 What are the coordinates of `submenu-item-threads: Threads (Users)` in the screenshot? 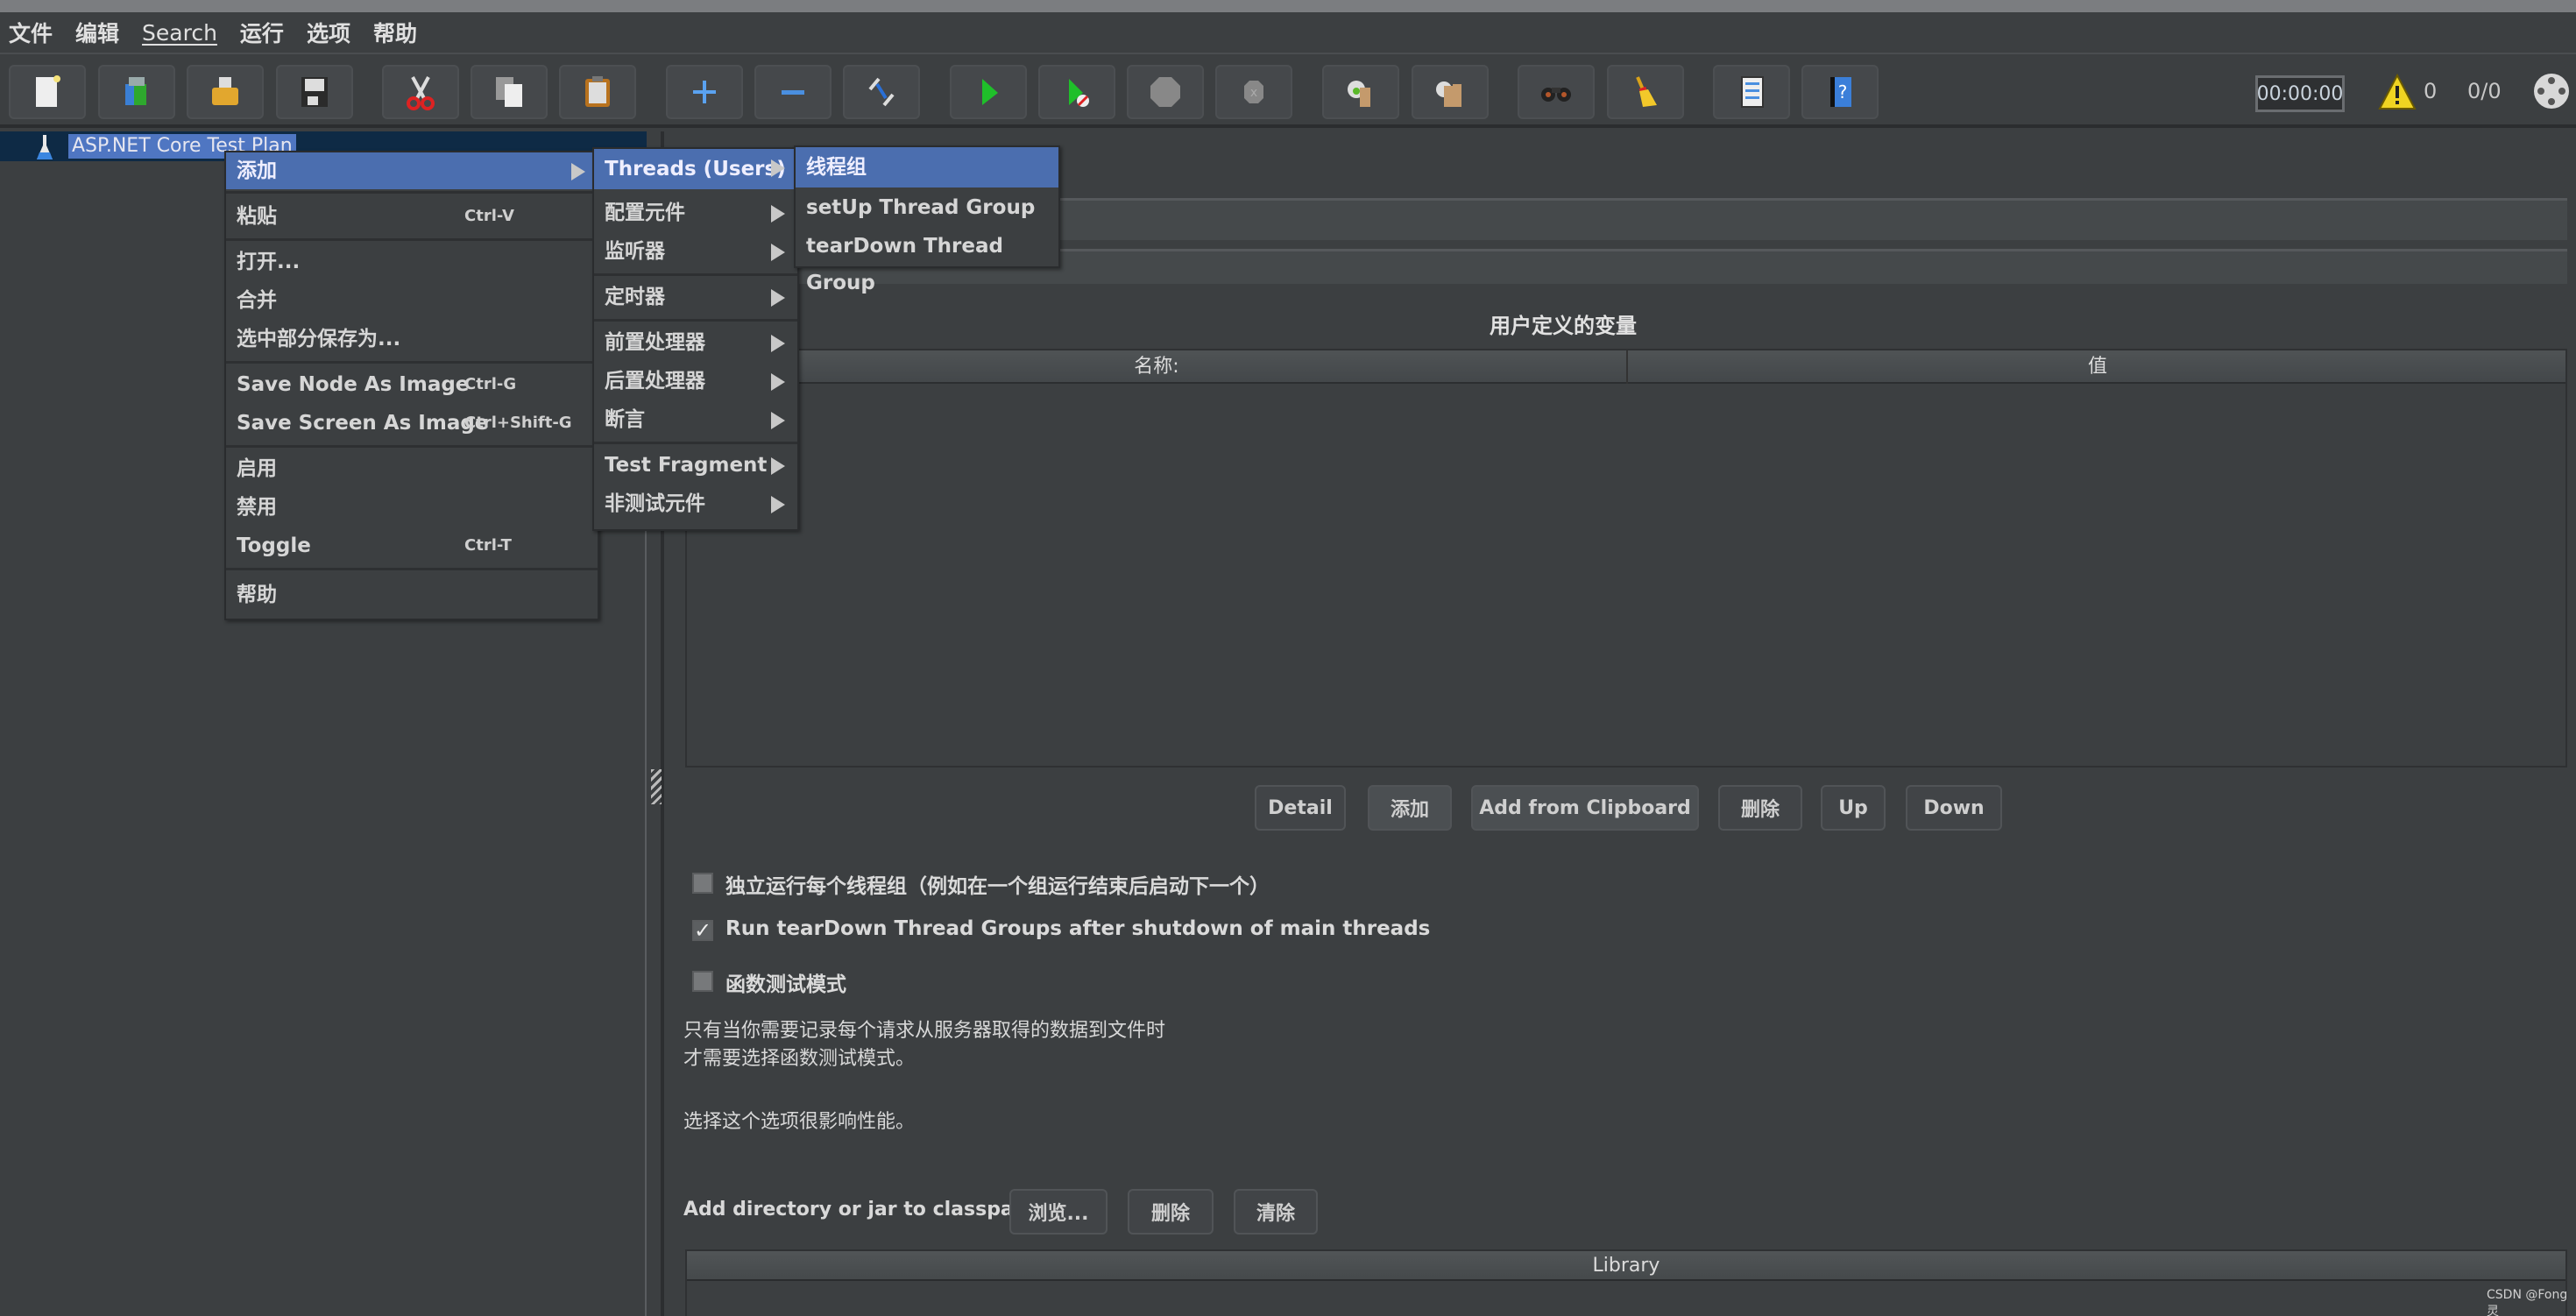 It's located at (695, 169).